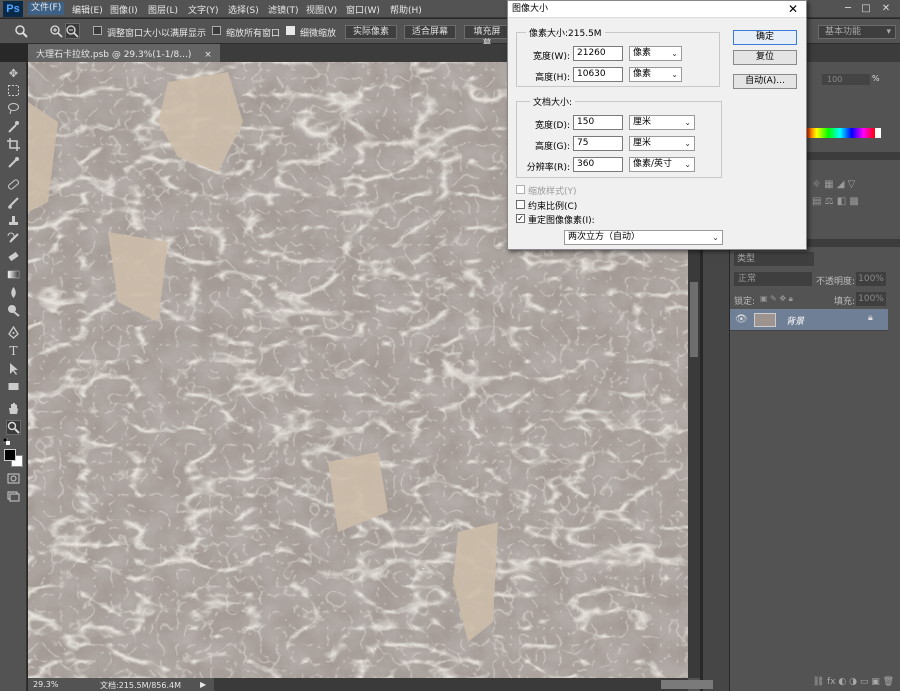  I want to click on menu-filter: 滤镜(T), so click(283, 9).